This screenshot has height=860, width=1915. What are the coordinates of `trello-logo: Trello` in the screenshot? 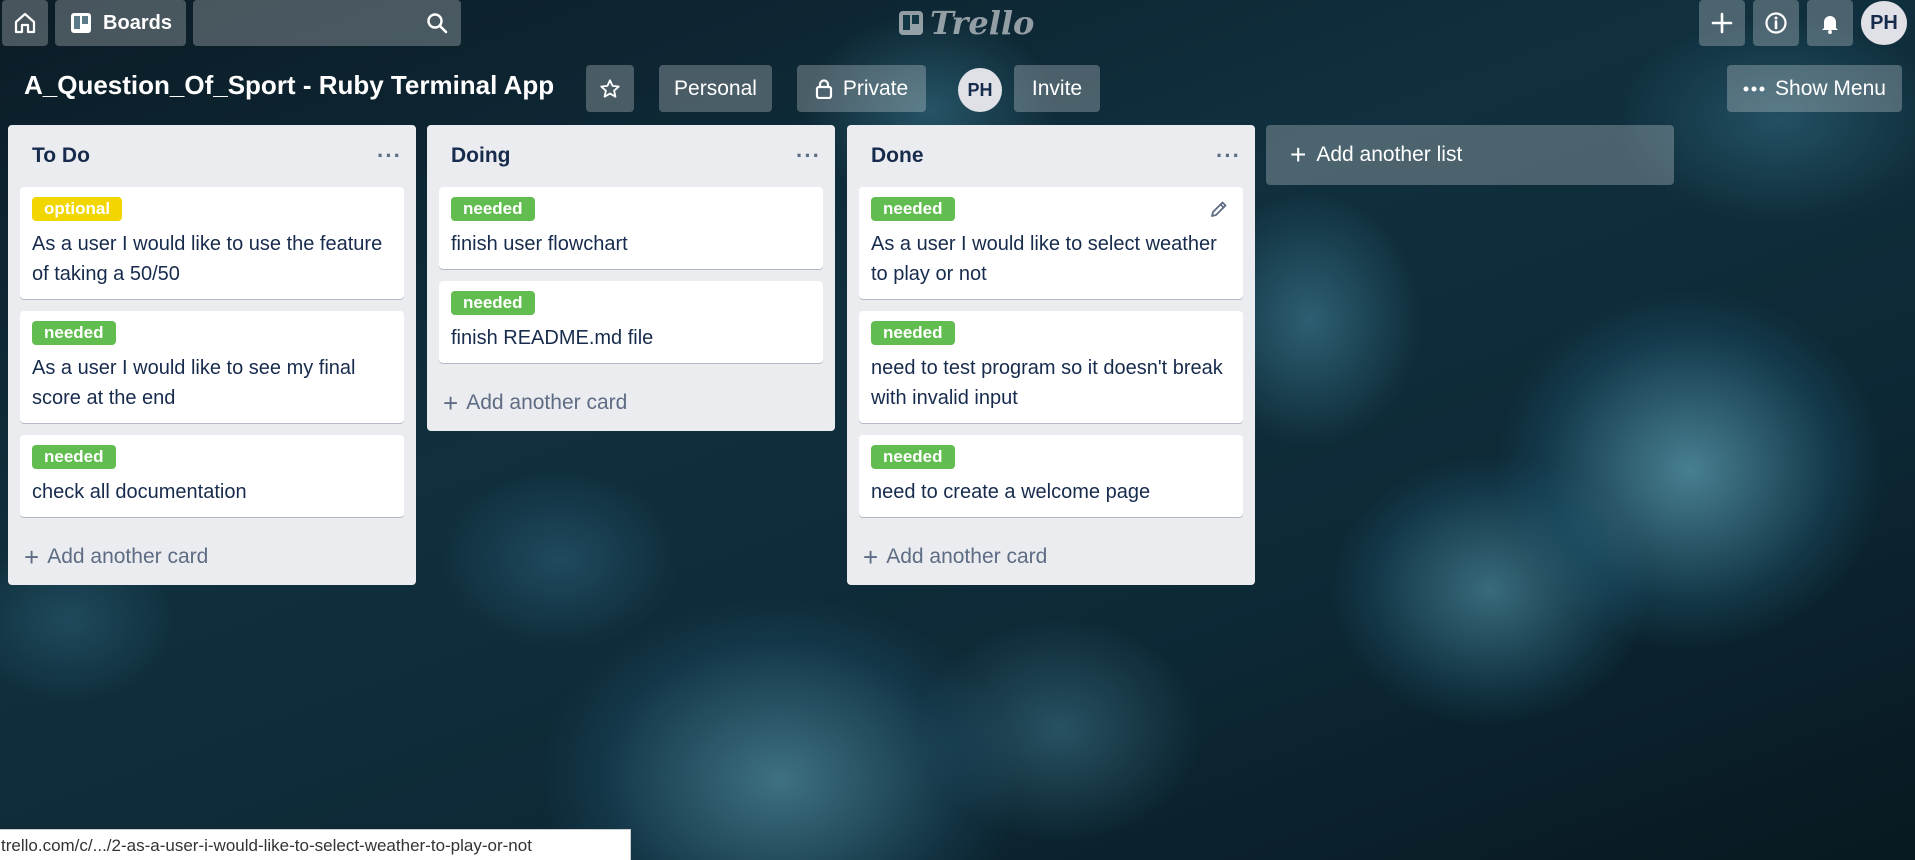 It's located at (966, 23).